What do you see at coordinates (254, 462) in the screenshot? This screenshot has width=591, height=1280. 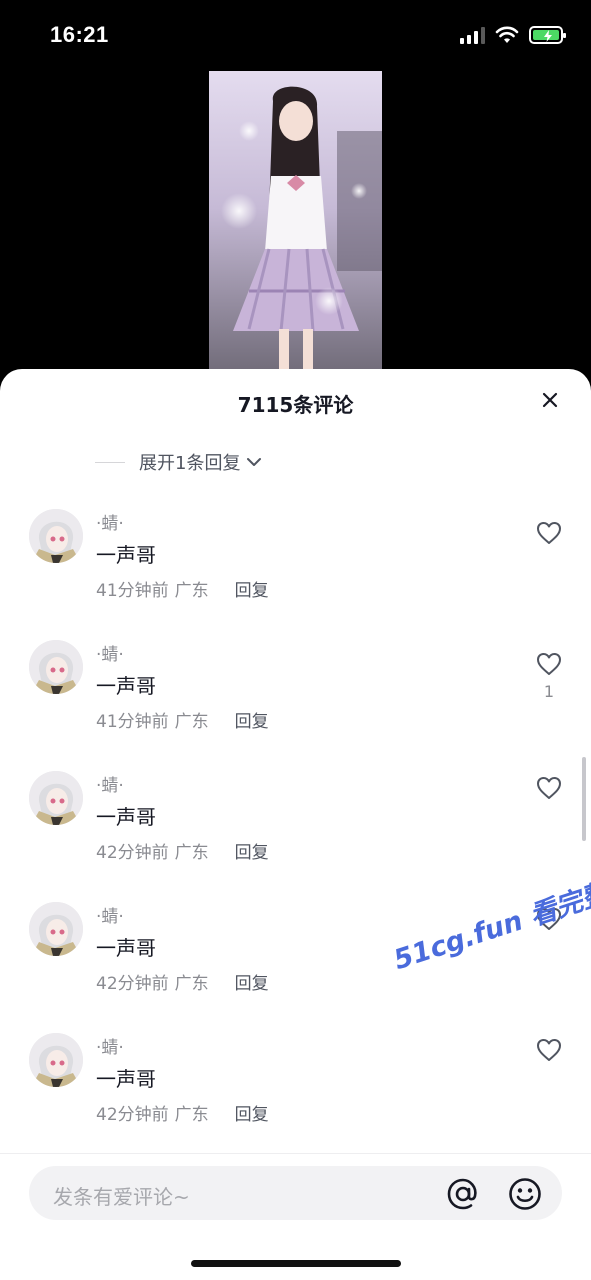 I see `chevron-down-icon` at bounding box center [254, 462].